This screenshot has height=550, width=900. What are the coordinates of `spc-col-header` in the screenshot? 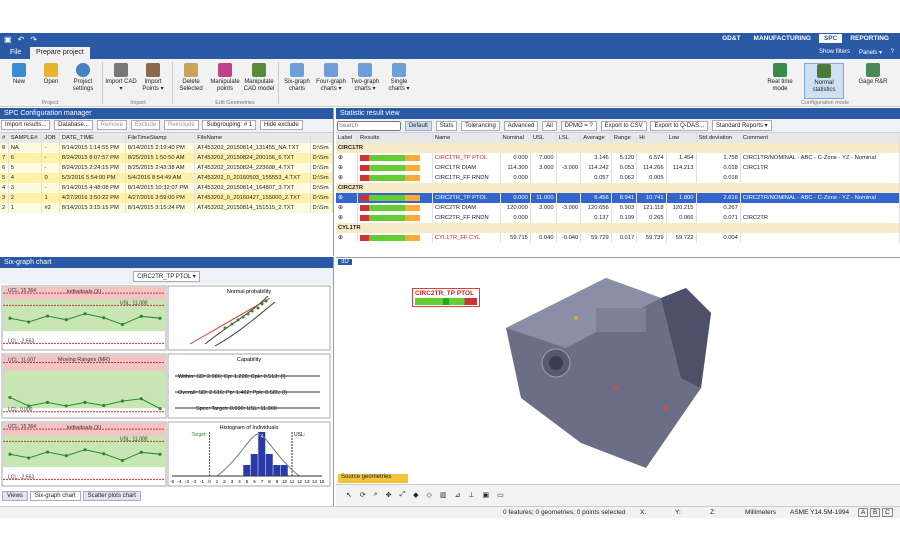 It's located at (321, 138).